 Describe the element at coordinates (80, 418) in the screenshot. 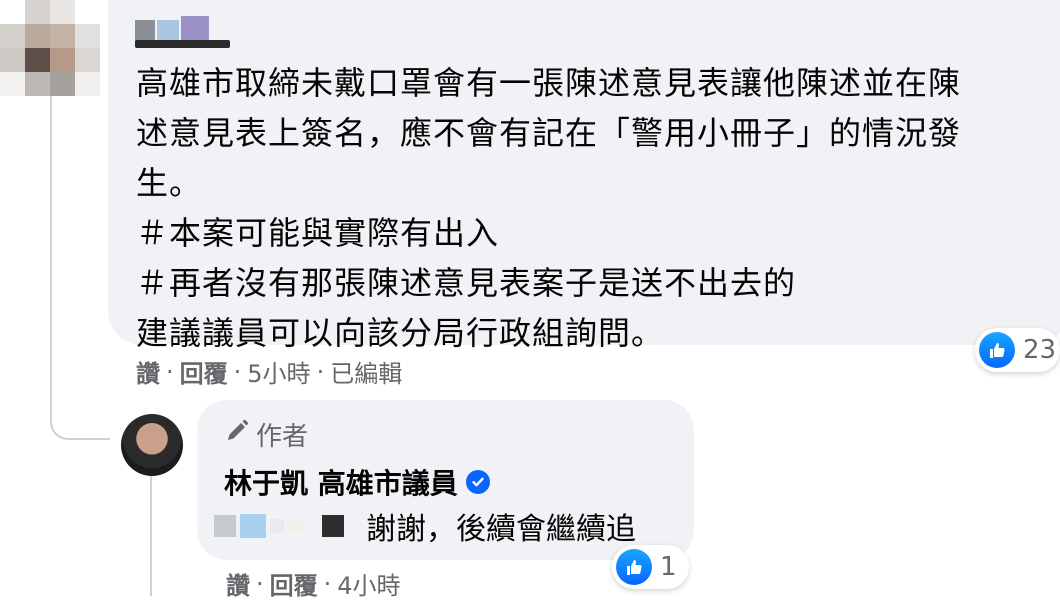

I see `thread-connector` at that location.